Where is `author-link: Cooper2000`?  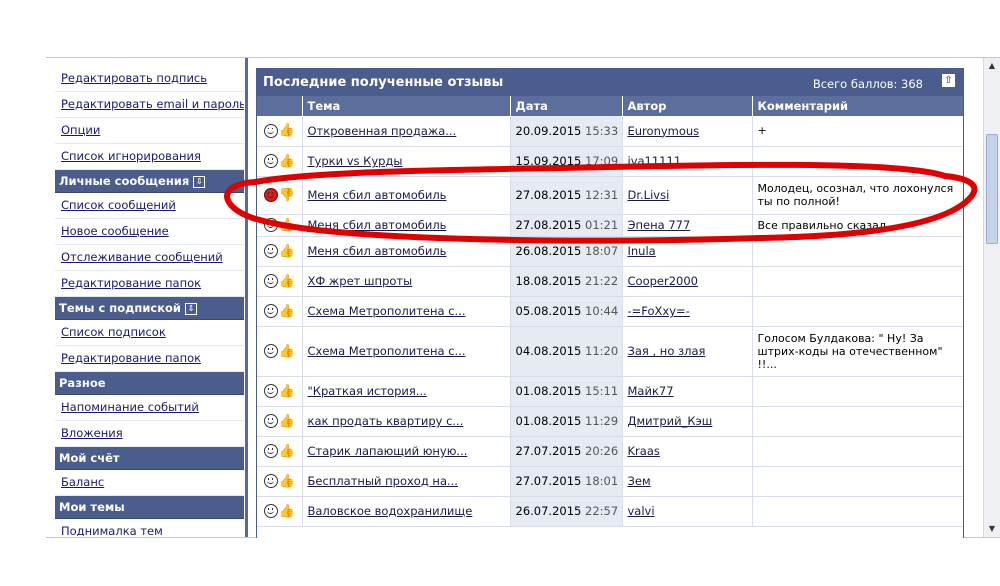 author-link: Cooper2000 is located at coordinates (663, 281).